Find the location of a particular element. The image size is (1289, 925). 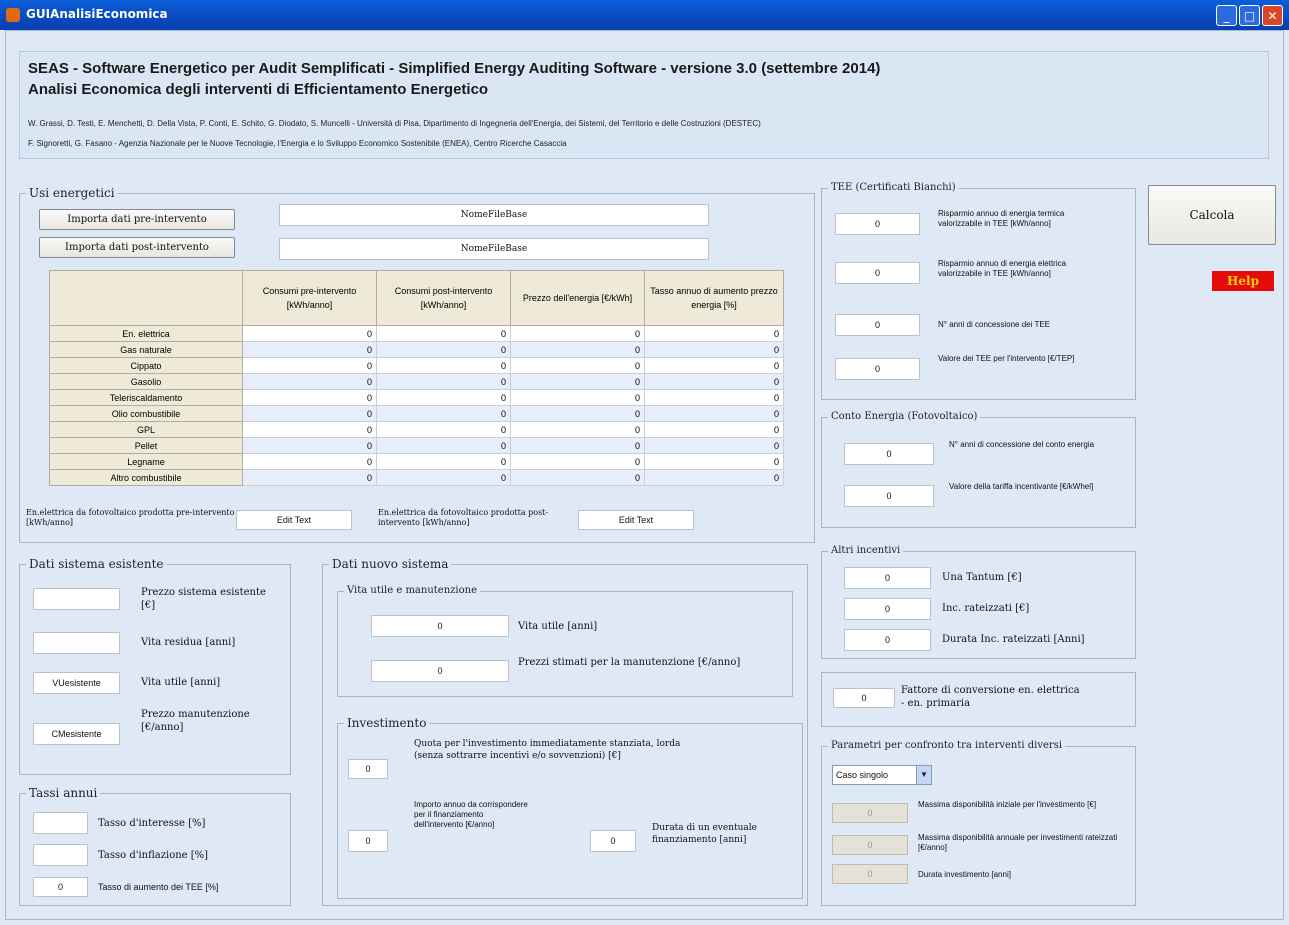

conto-anni-label: N° anni di concessione del conto energia is located at coordinates (1022, 444).